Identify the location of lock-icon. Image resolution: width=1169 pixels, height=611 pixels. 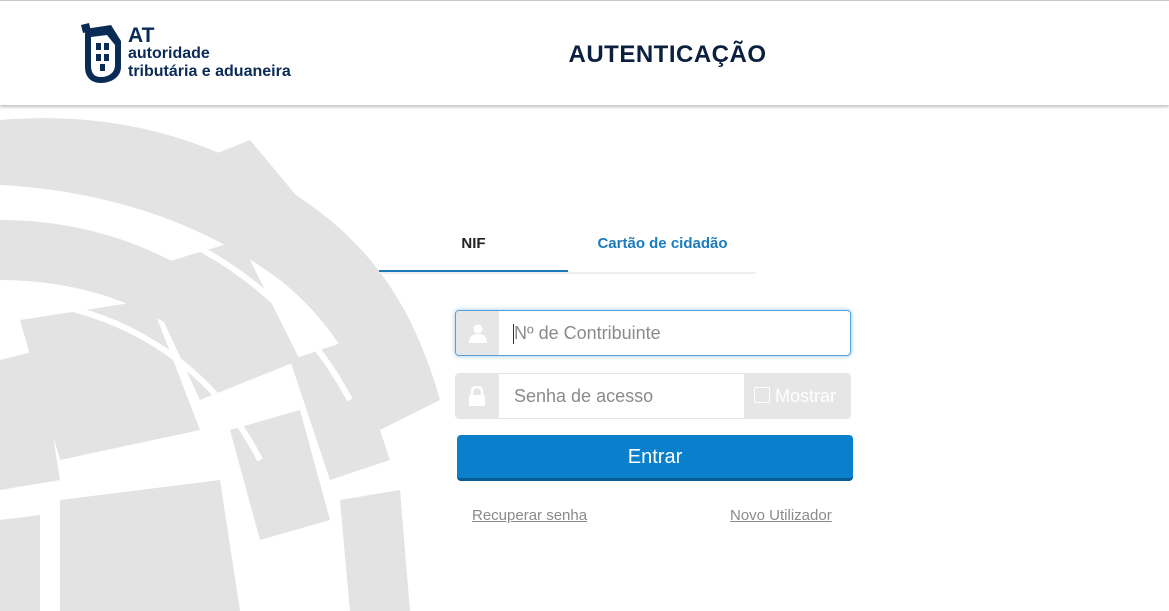
(477, 396).